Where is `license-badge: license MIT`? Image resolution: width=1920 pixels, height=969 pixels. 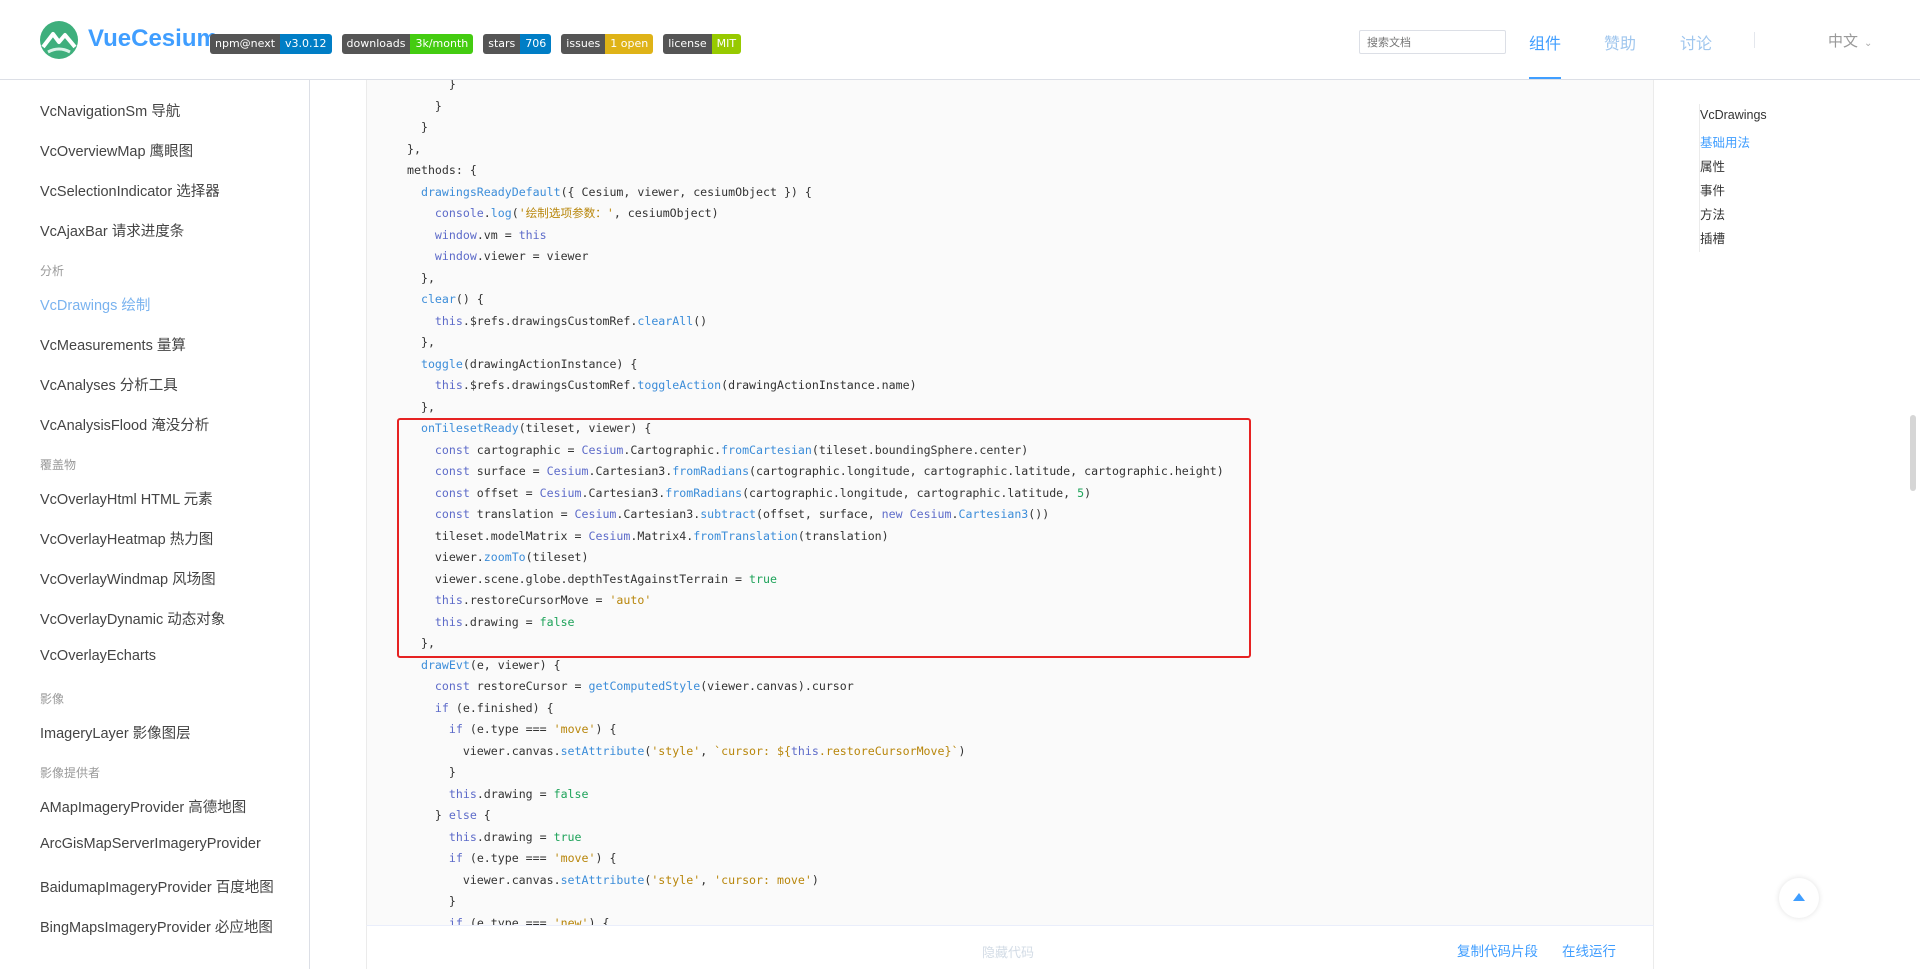 license-badge: license MIT is located at coordinates (702, 44).